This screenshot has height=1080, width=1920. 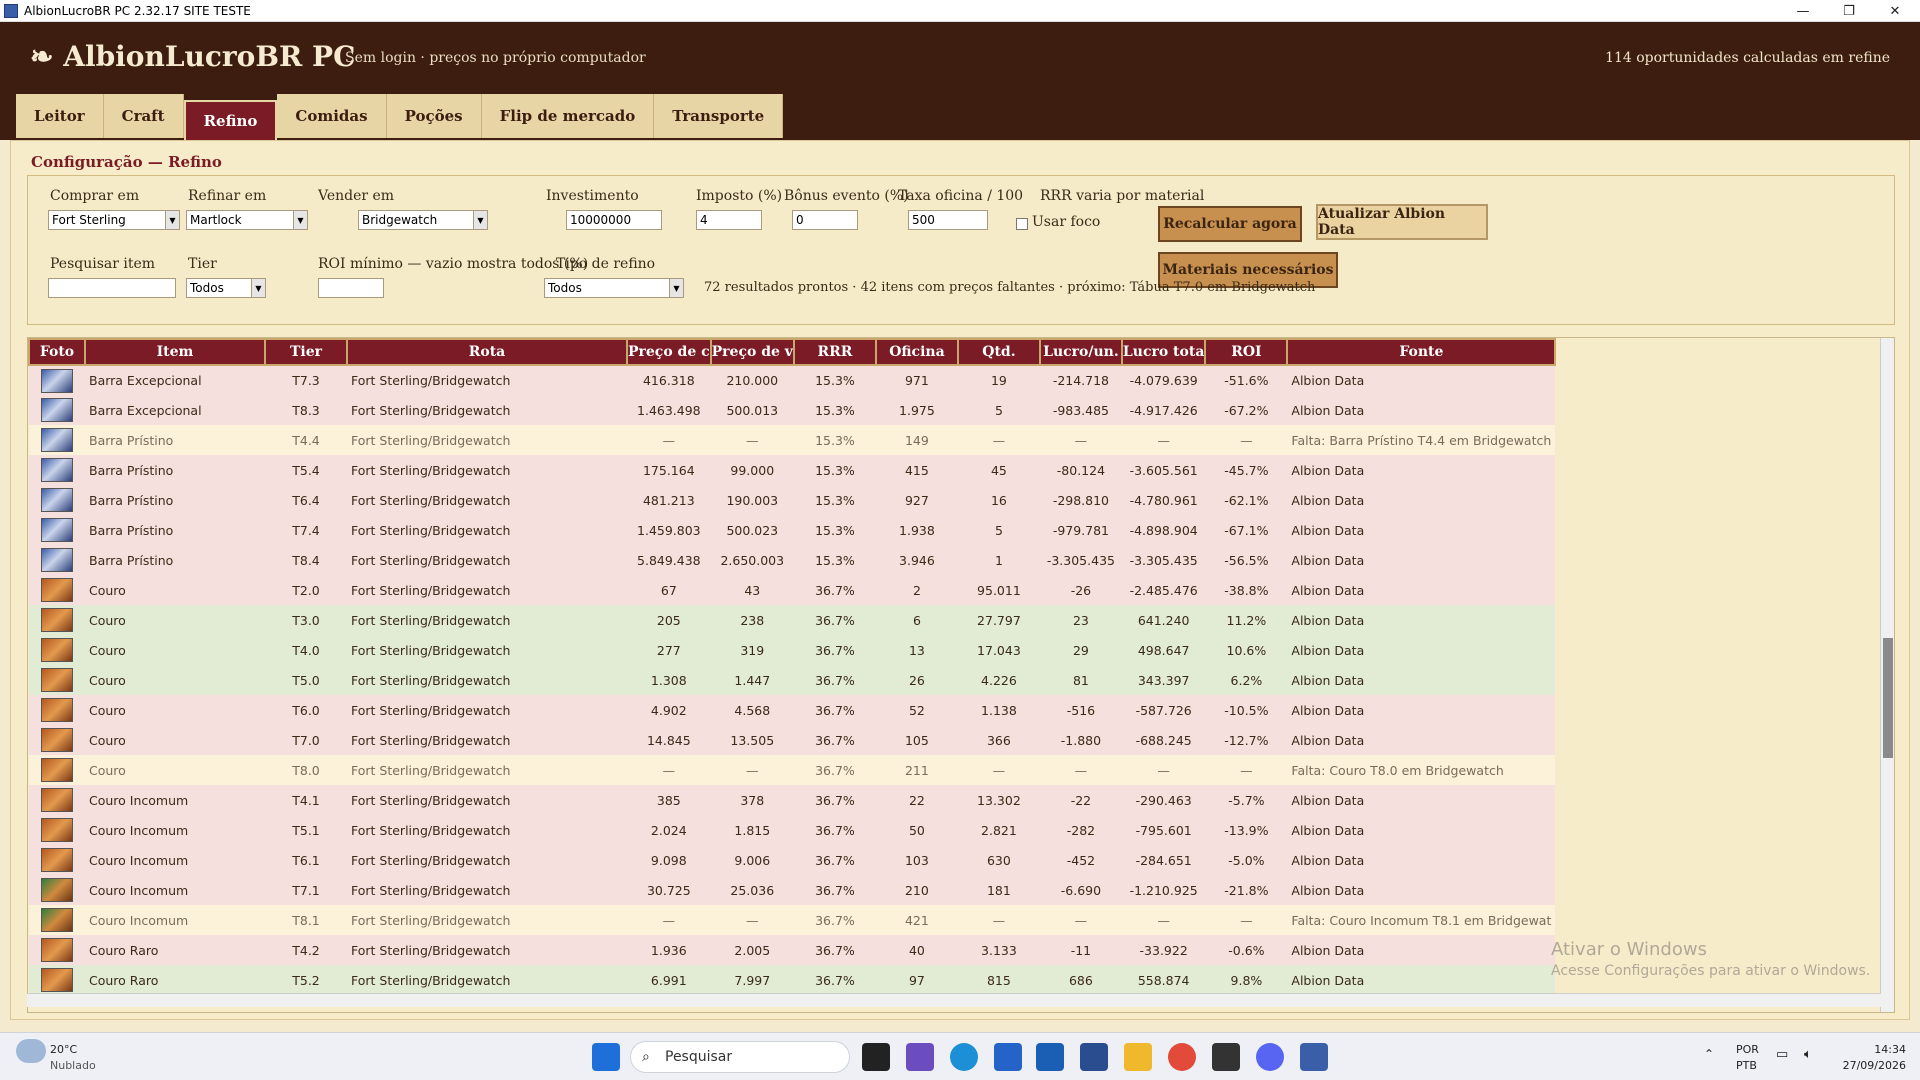 I want to click on search-input, so click(x=112, y=288).